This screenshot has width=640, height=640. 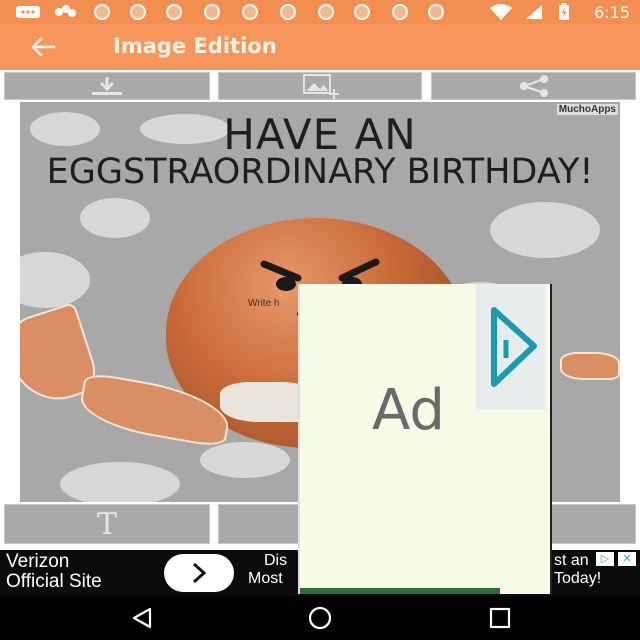 I want to click on recents-square-icon, so click(x=500, y=618).